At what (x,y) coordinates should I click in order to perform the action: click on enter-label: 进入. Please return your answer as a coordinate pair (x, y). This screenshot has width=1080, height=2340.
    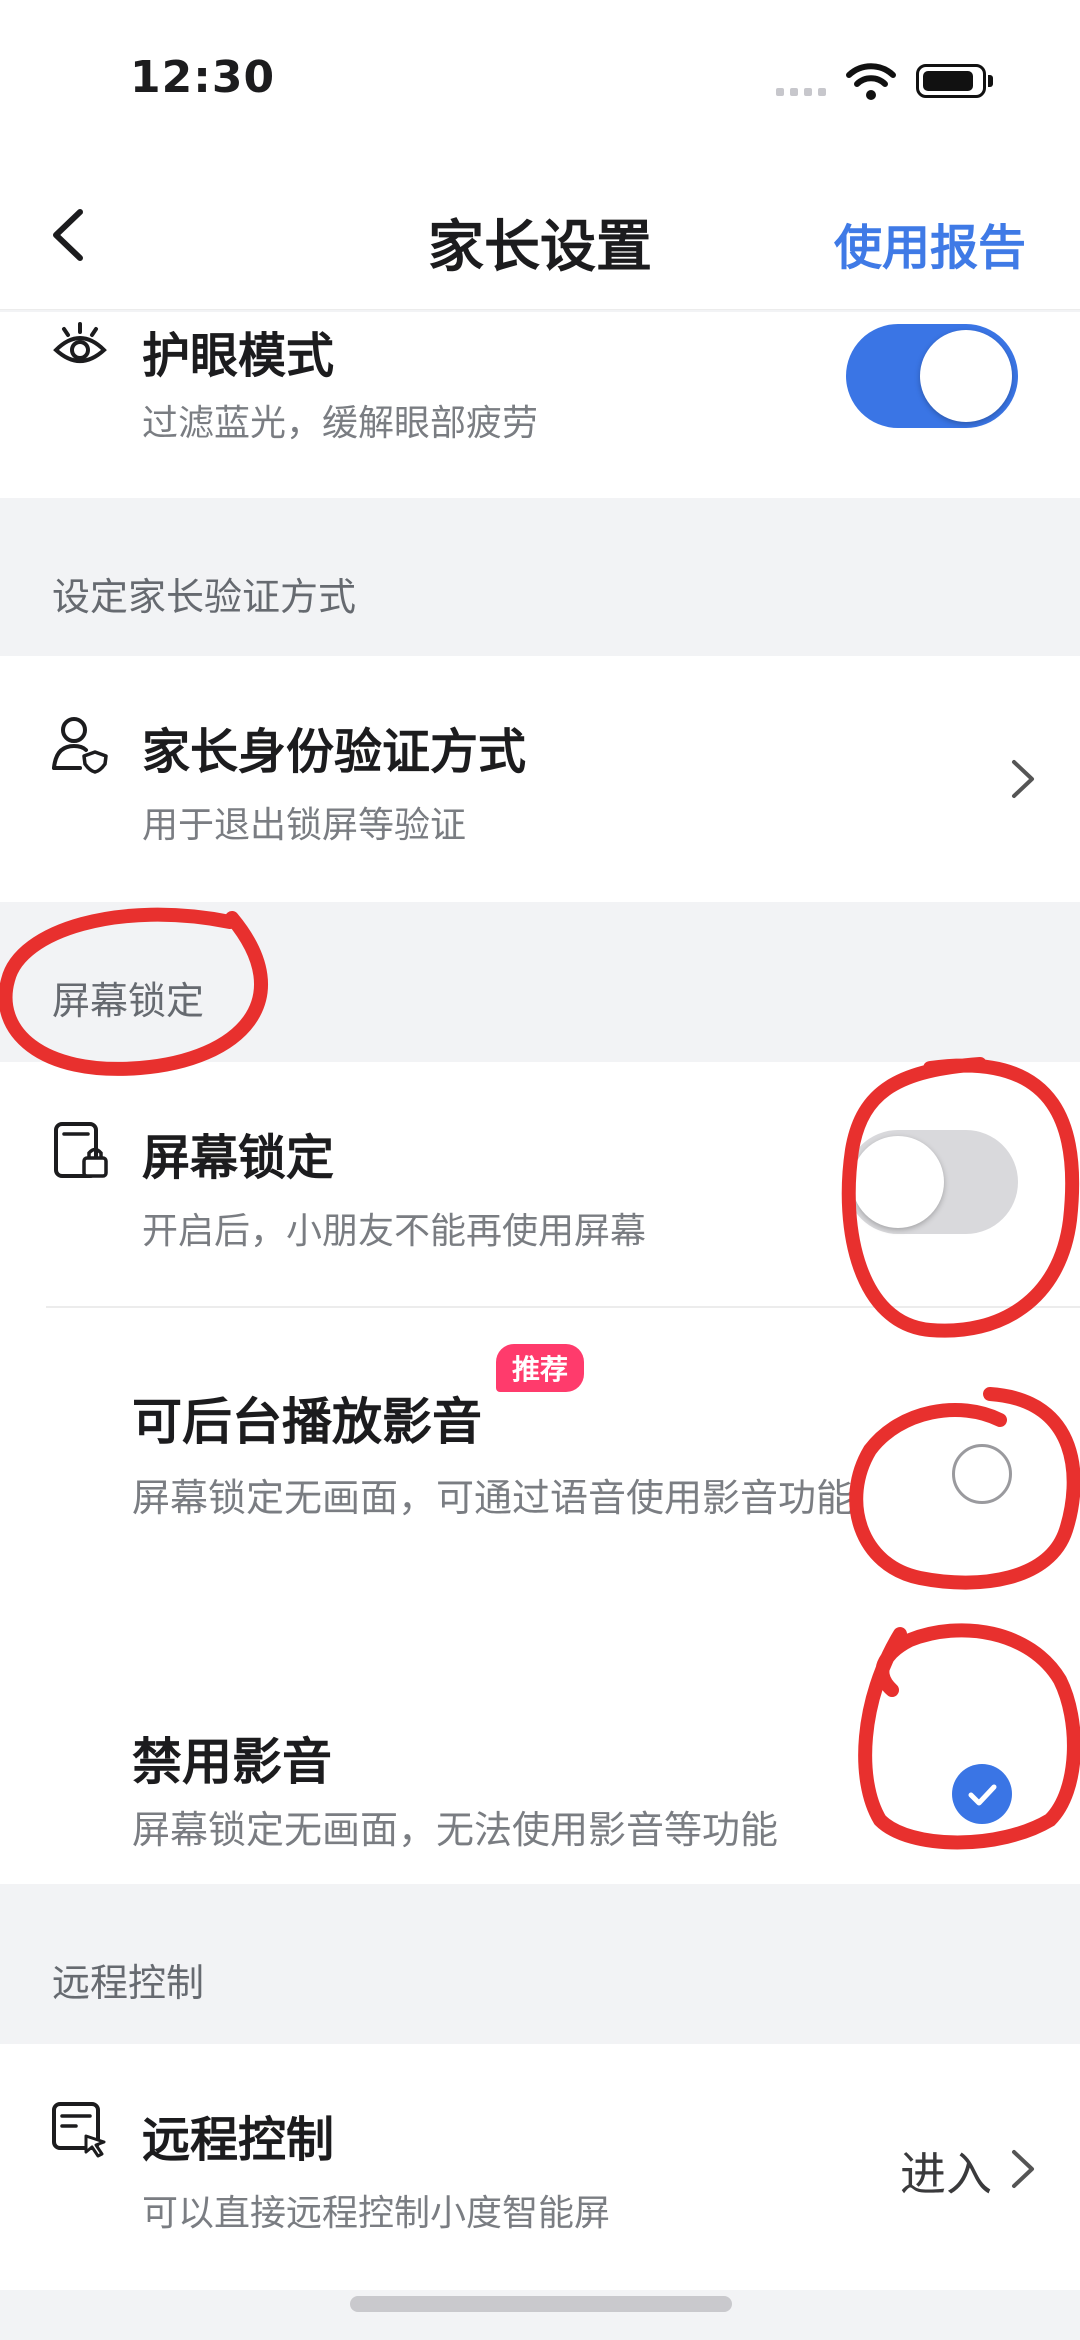
    Looking at the image, I should click on (946, 2174).